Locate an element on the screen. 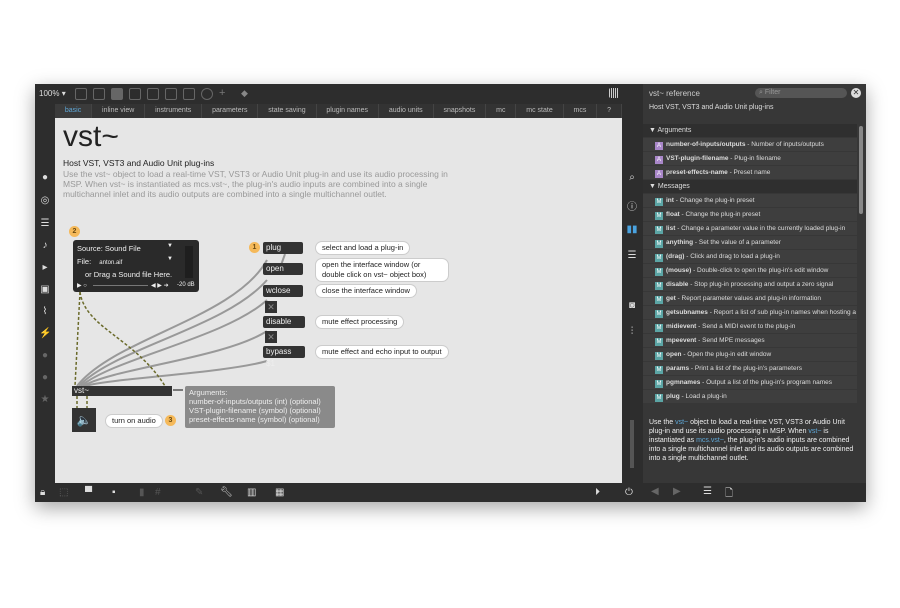  paperclip-icon: ⌇ is located at coordinates (45, 312).